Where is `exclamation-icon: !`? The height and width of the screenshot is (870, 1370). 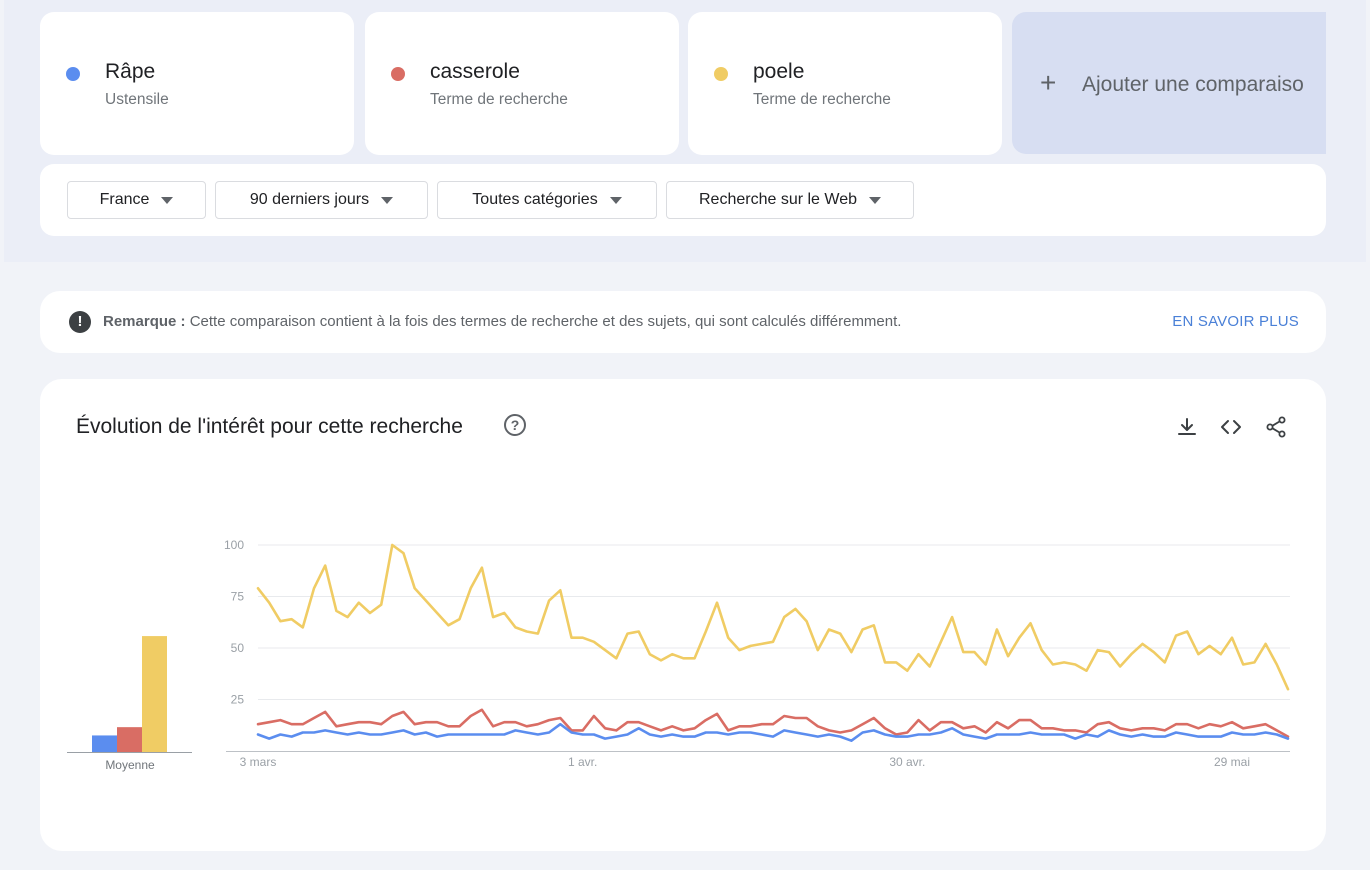 exclamation-icon: ! is located at coordinates (80, 322).